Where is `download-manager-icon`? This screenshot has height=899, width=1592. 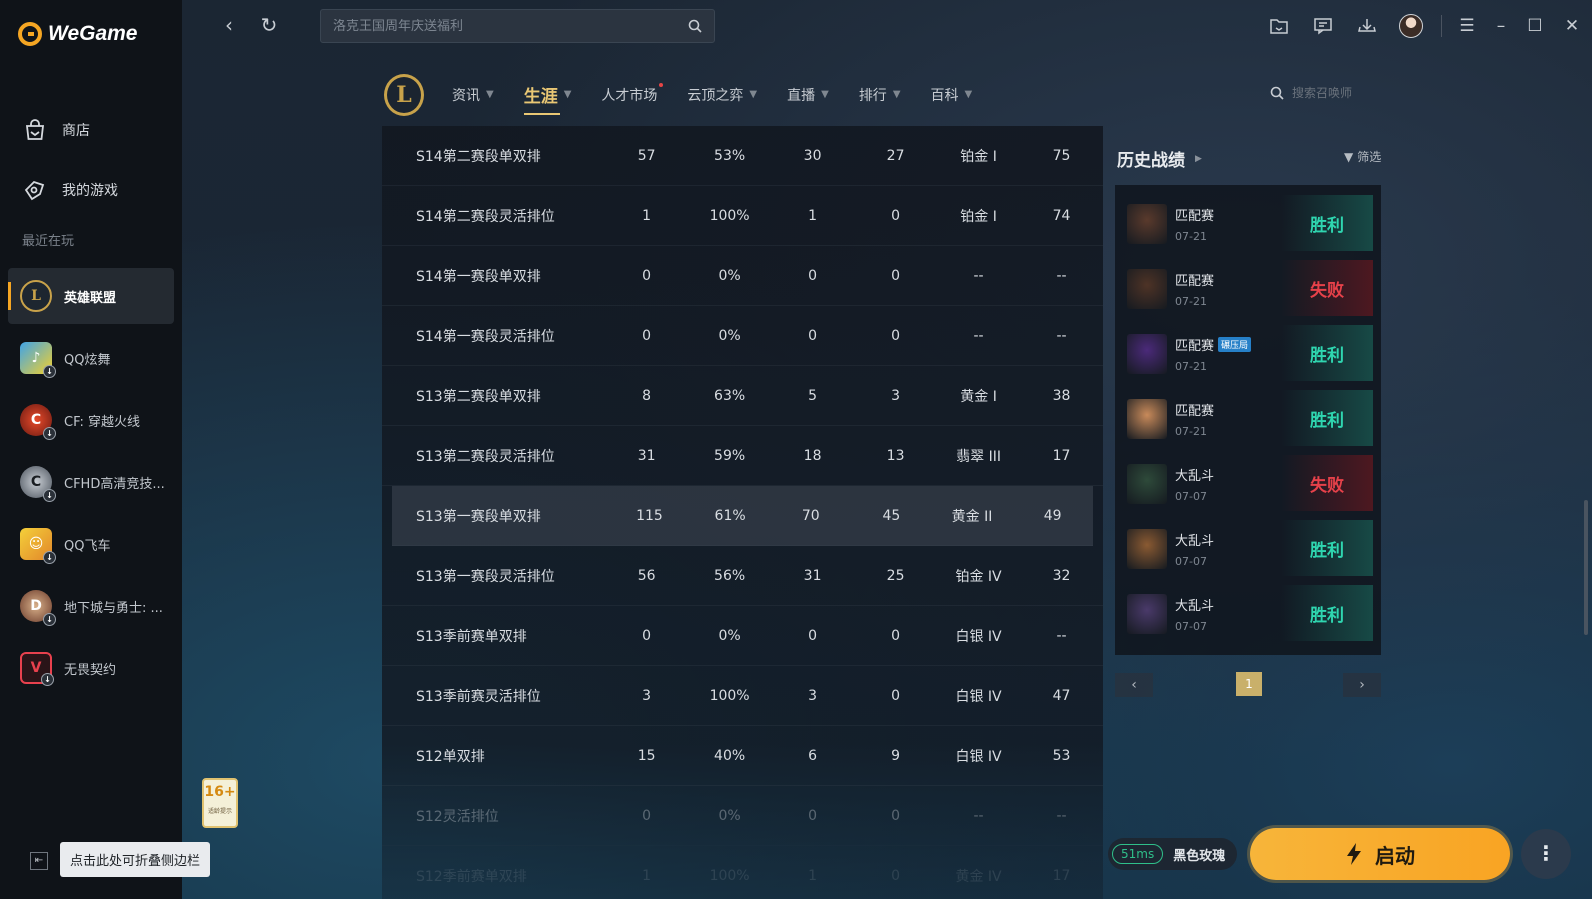 download-manager-icon is located at coordinates (1367, 26).